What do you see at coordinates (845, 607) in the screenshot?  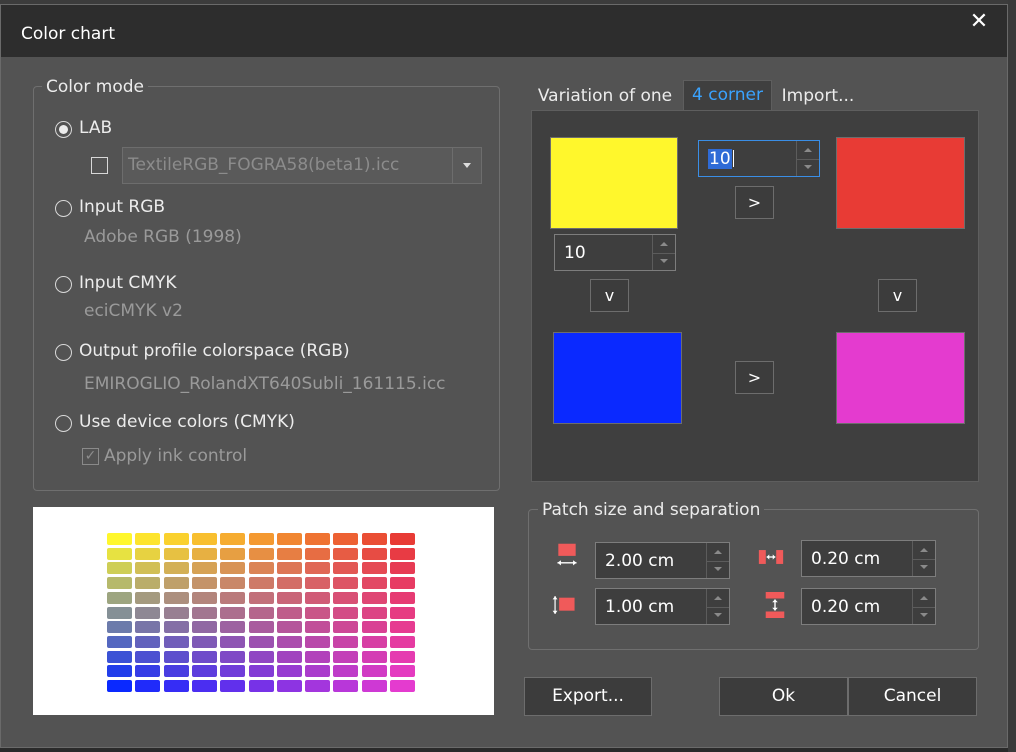 I see `vertical-separation-value: 0.20 cm` at bounding box center [845, 607].